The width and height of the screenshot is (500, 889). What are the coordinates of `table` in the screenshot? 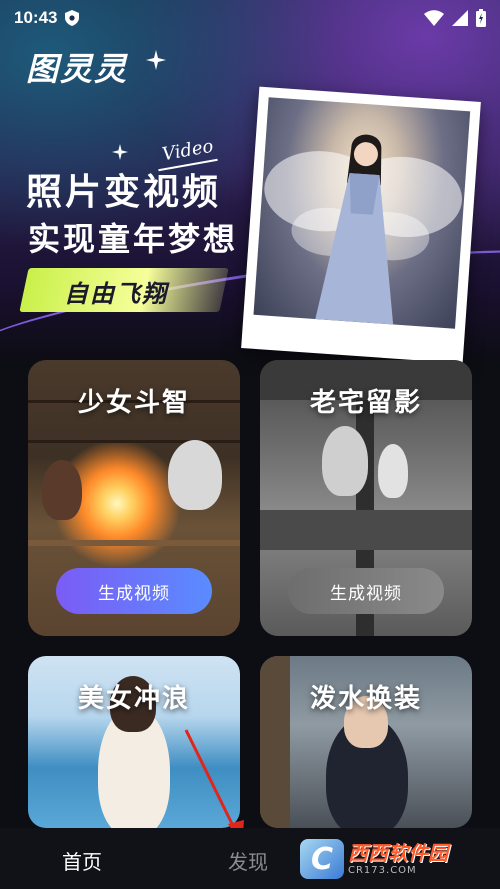 It's located at (134, 543).